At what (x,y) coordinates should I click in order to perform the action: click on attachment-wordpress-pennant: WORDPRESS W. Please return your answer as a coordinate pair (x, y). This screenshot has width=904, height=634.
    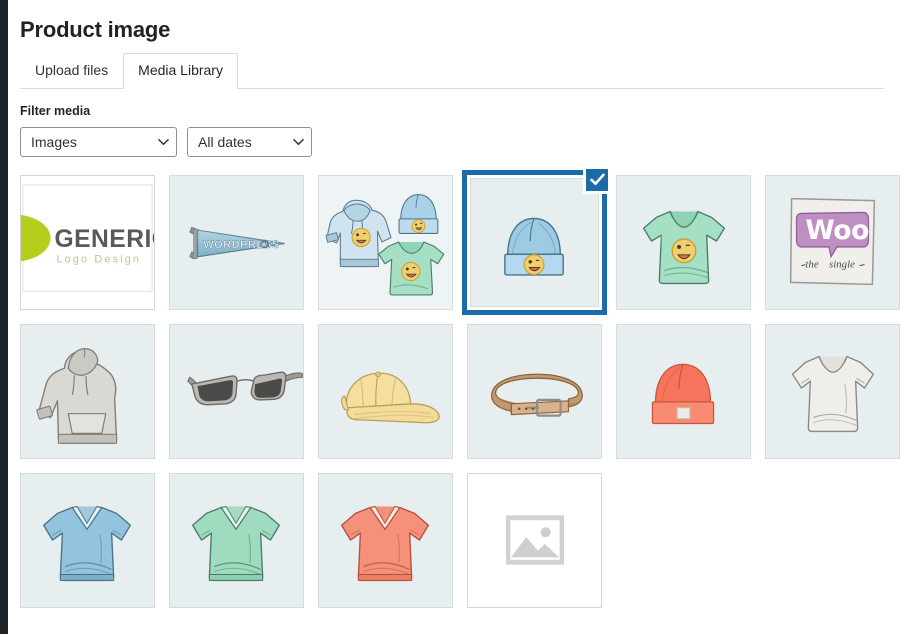
    Looking at the image, I should click on (236, 242).